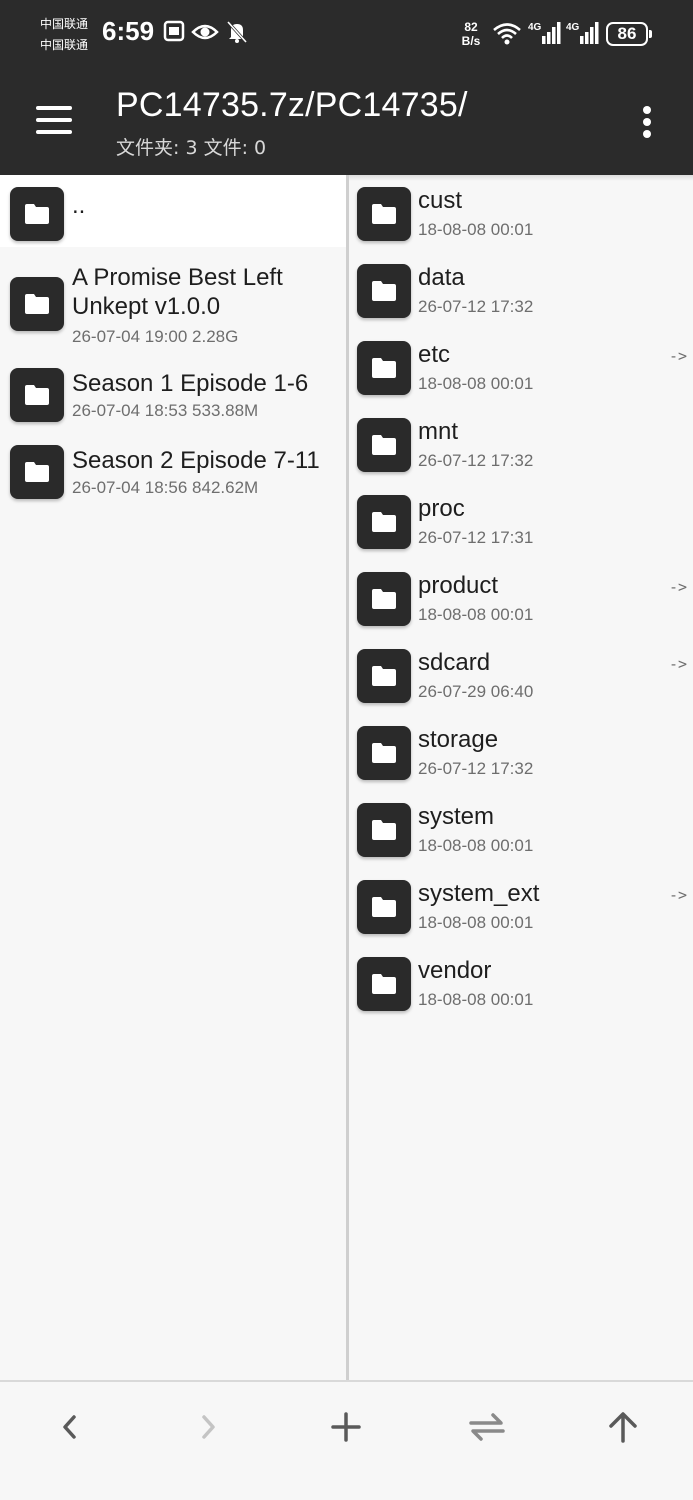  I want to click on list-item: product 18-08-08 00:01 ->, so click(521, 603).